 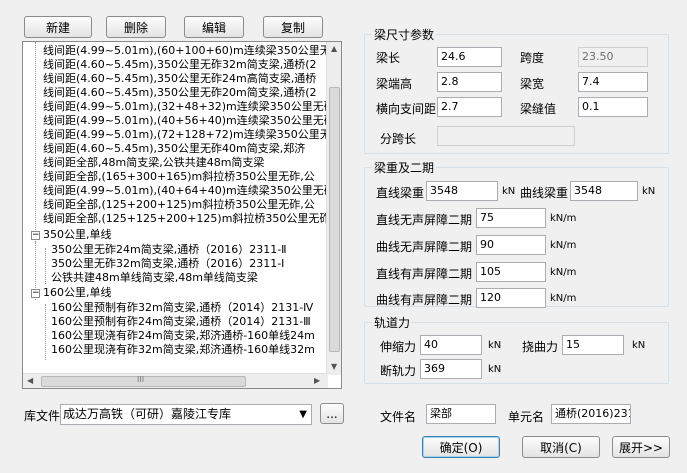 What do you see at coordinates (185, 219) in the screenshot?
I see `tree-item: 线间距全部,(125+125+200+125)m斜拉桥350公里无砟` at bounding box center [185, 219].